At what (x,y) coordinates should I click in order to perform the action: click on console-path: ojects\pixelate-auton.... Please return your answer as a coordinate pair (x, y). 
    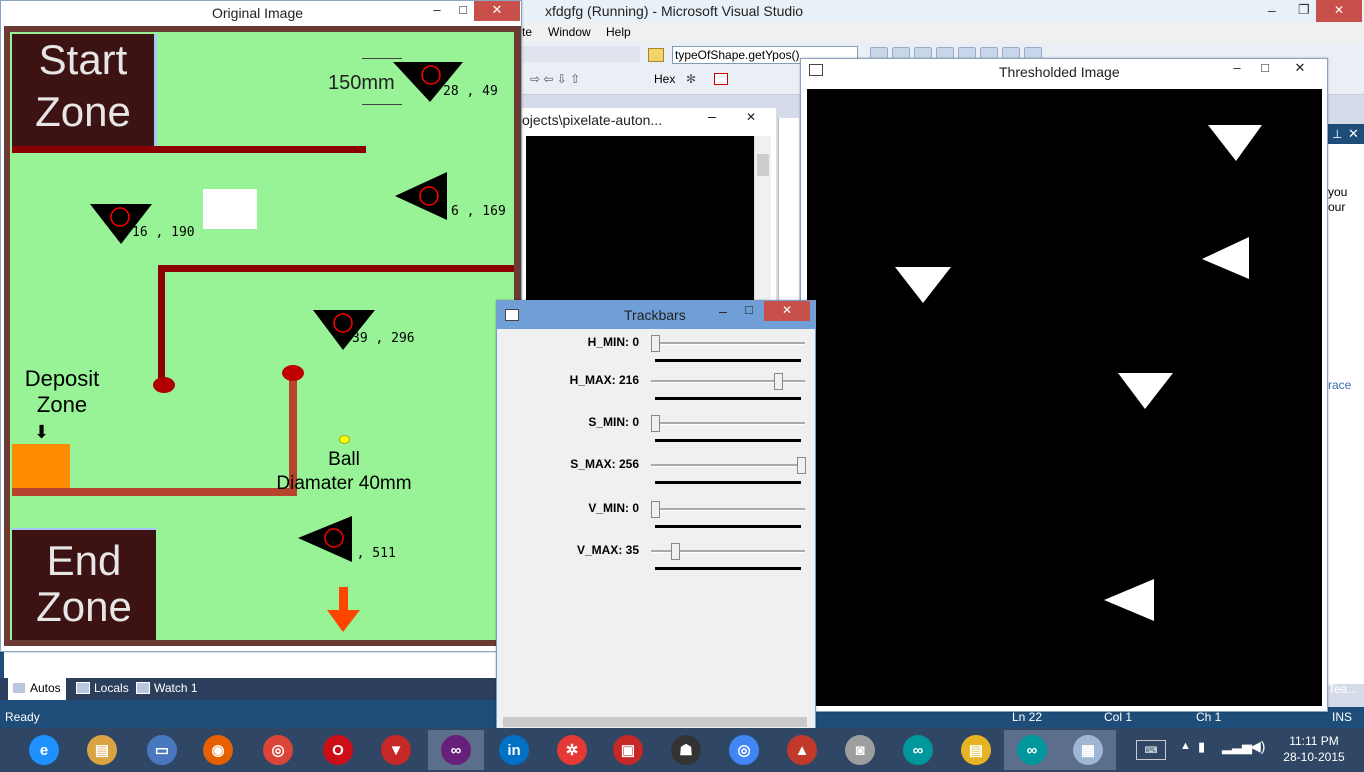
    Looking at the image, I should click on (592, 120).